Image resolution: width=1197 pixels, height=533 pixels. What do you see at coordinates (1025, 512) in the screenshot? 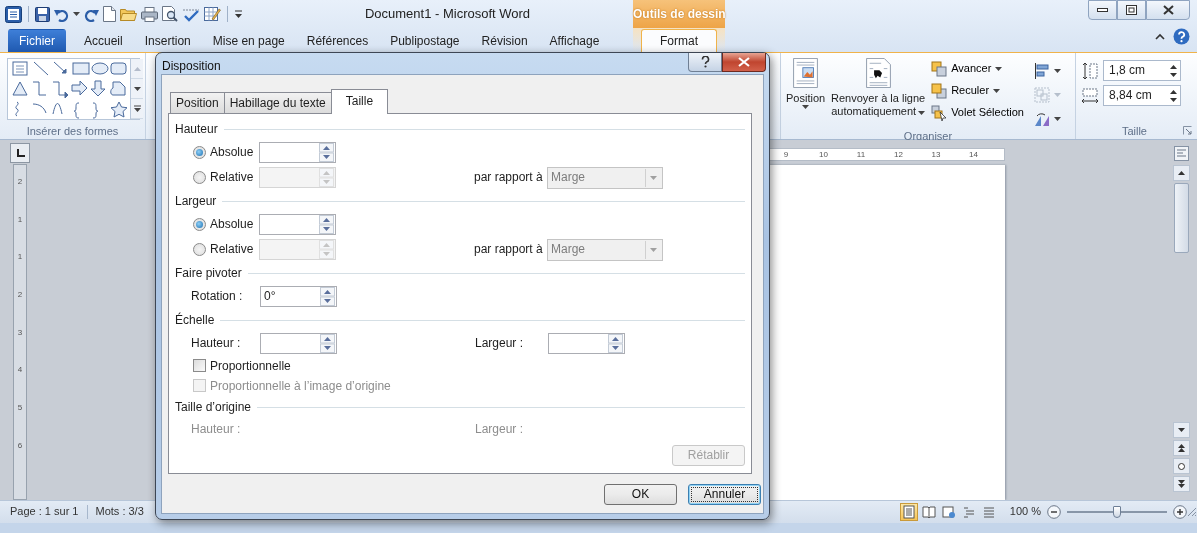
I see `zoom-level: 100 %` at bounding box center [1025, 512].